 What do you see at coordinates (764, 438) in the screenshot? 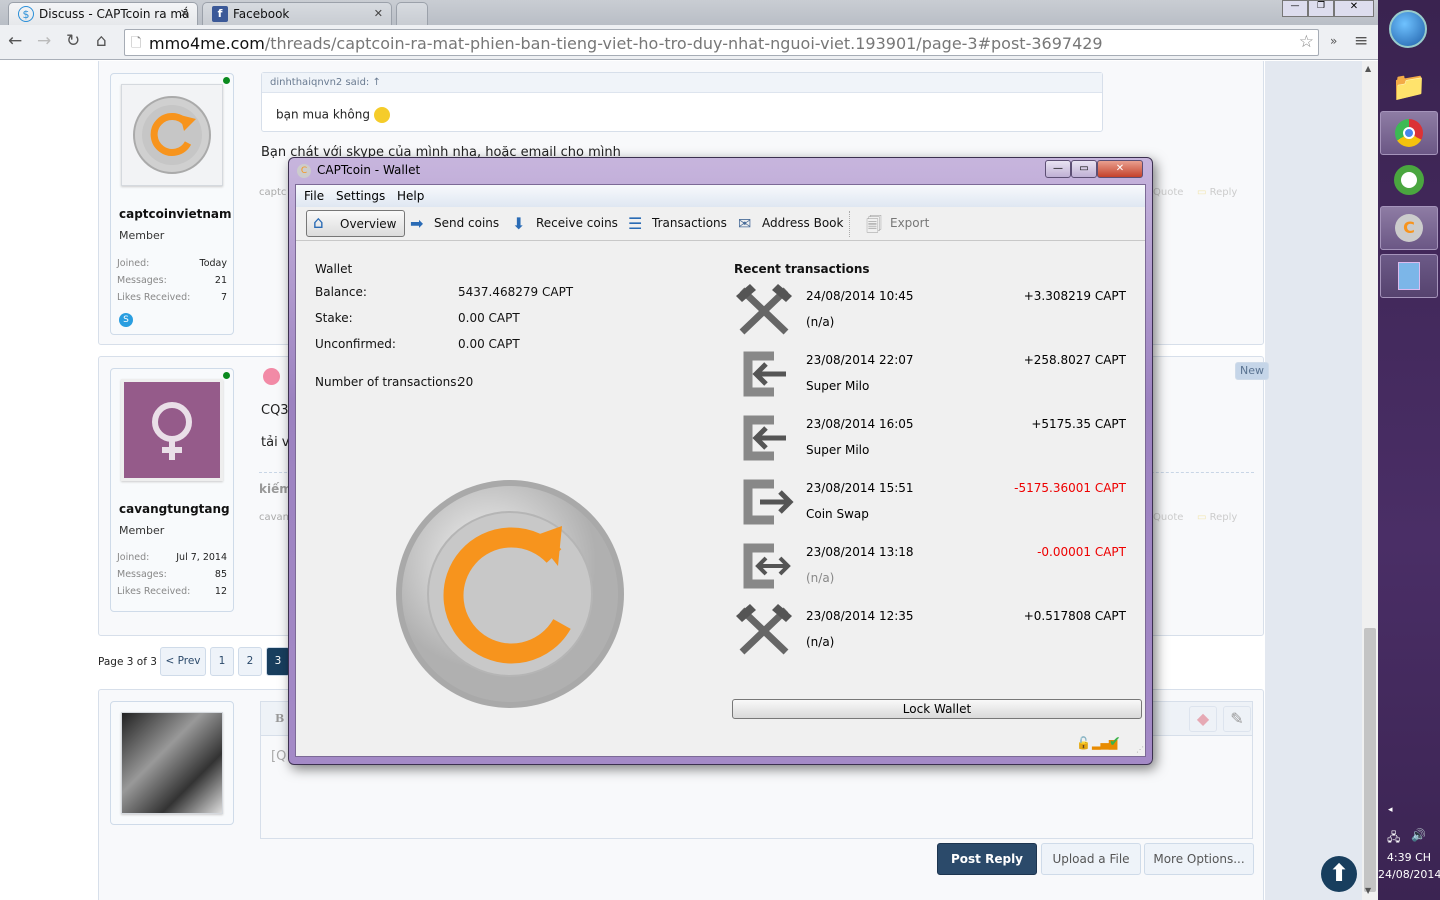
I see `tx-received-icon` at bounding box center [764, 438].